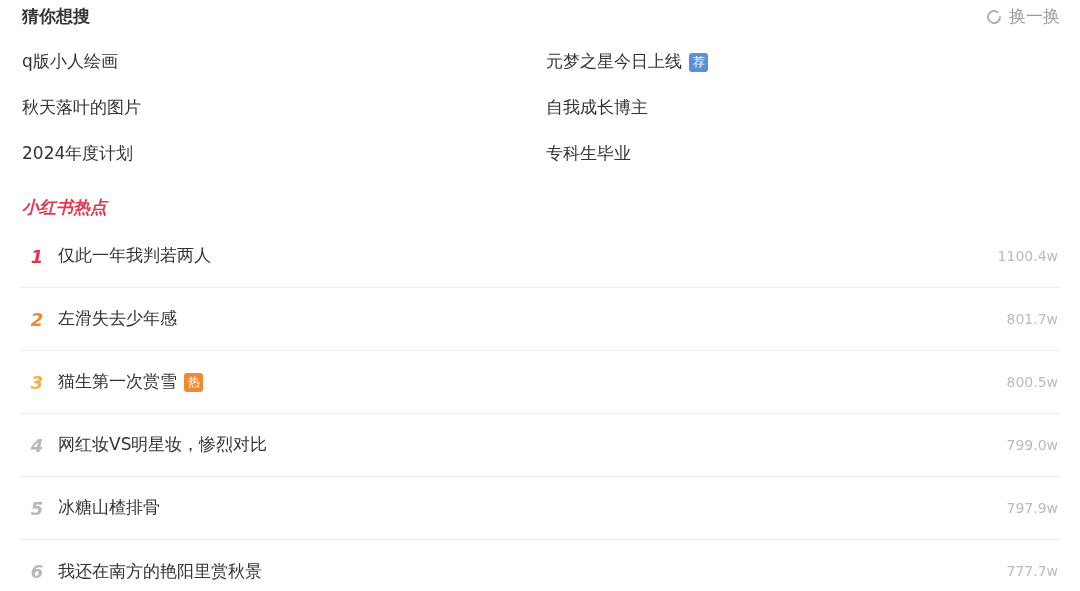 The height and width of the screenshot is (591, 1080). What do you see at coordinates (117, 319) in the screenshot?
I see `hot-topic-link: 左滑失去少年感` at bounding box center [117, 319].